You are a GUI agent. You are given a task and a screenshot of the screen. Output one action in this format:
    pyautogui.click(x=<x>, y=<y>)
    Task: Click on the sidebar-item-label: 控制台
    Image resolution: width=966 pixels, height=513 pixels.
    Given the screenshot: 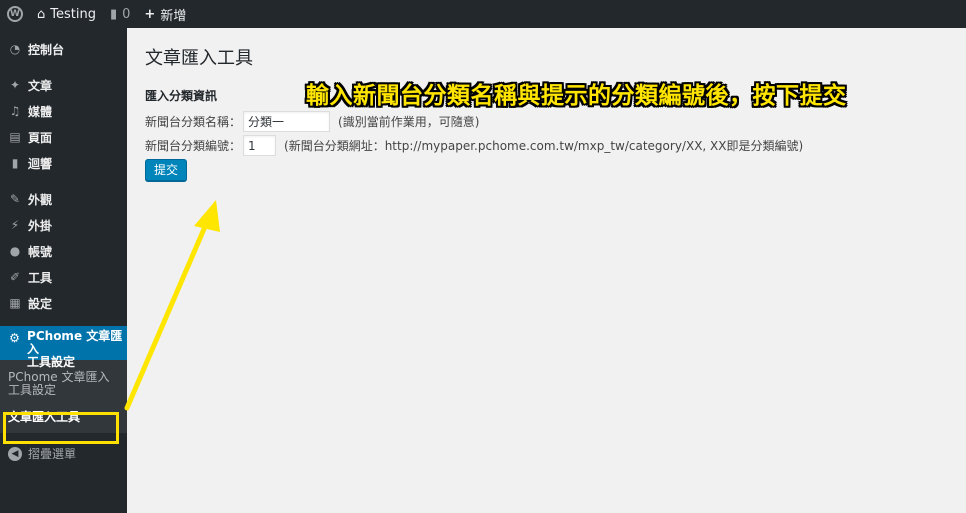 What is the action you would take?
    pyautogui.click(x=46, y=49)
    